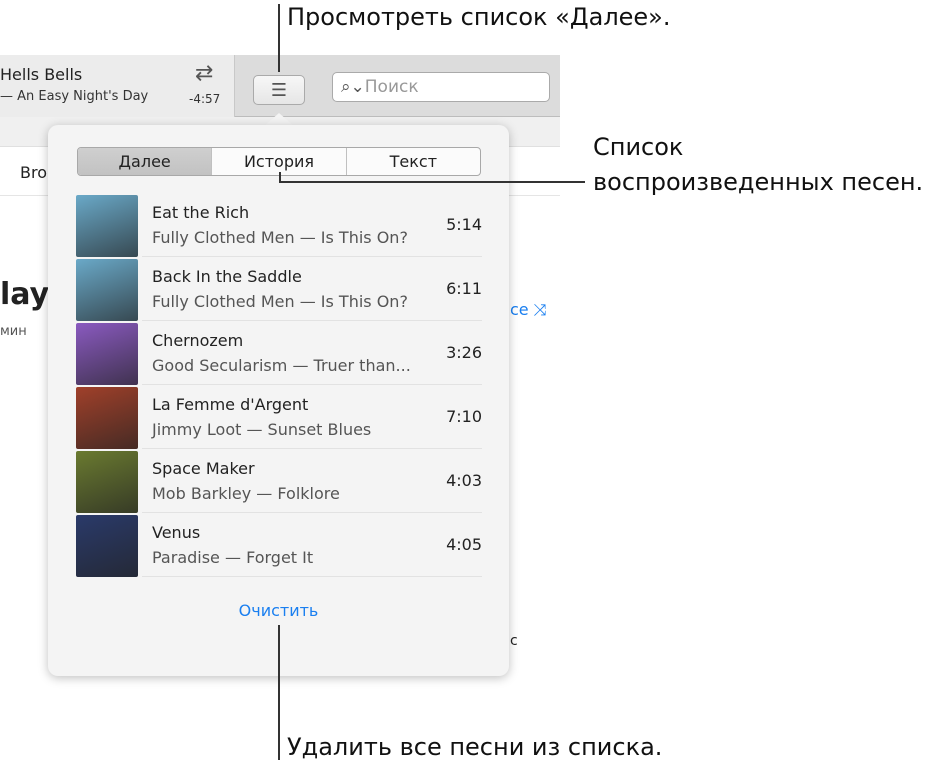 This screenshot has width=950, height=769. What do you see at coordinates (514, 641) in the screenshot?
I see `genre-cell: c` at bounding box center [514, 641].